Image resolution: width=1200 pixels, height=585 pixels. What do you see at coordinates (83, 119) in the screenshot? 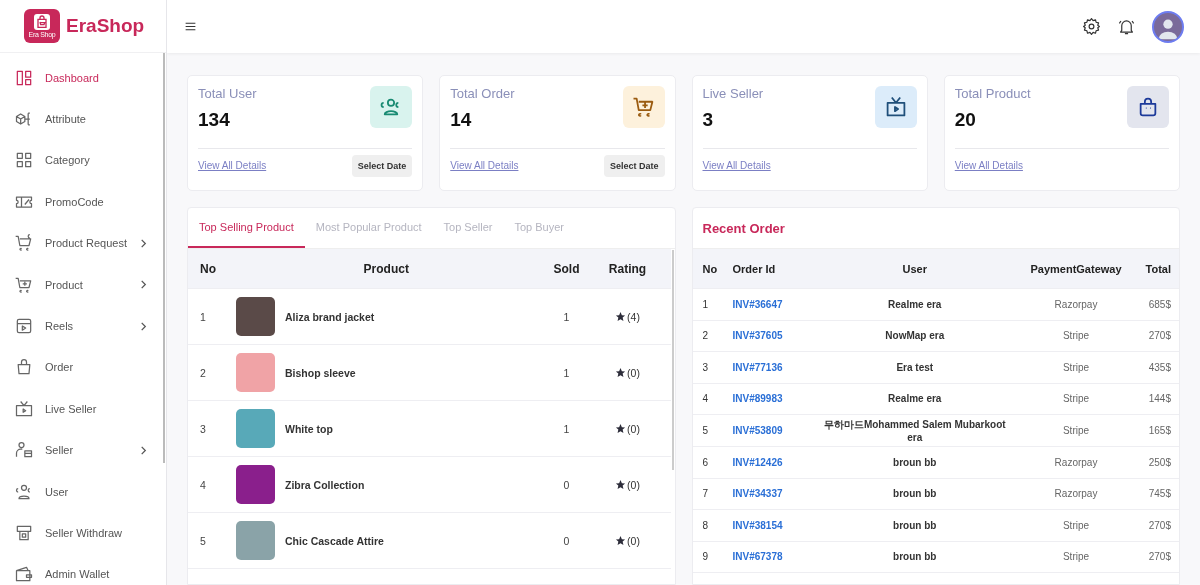
I see `sidebar-item: Attribute` at bounding box center [83, 119].